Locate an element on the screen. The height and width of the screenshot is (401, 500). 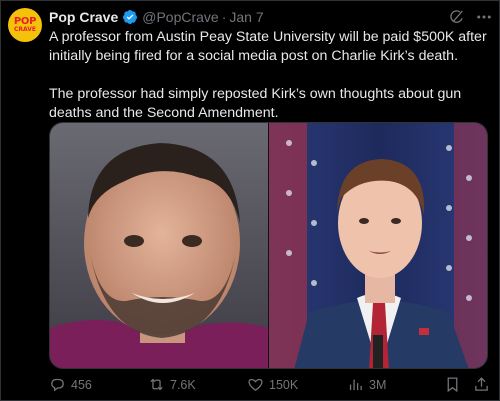
view-count: 3M is located at coordinates (378, 384).